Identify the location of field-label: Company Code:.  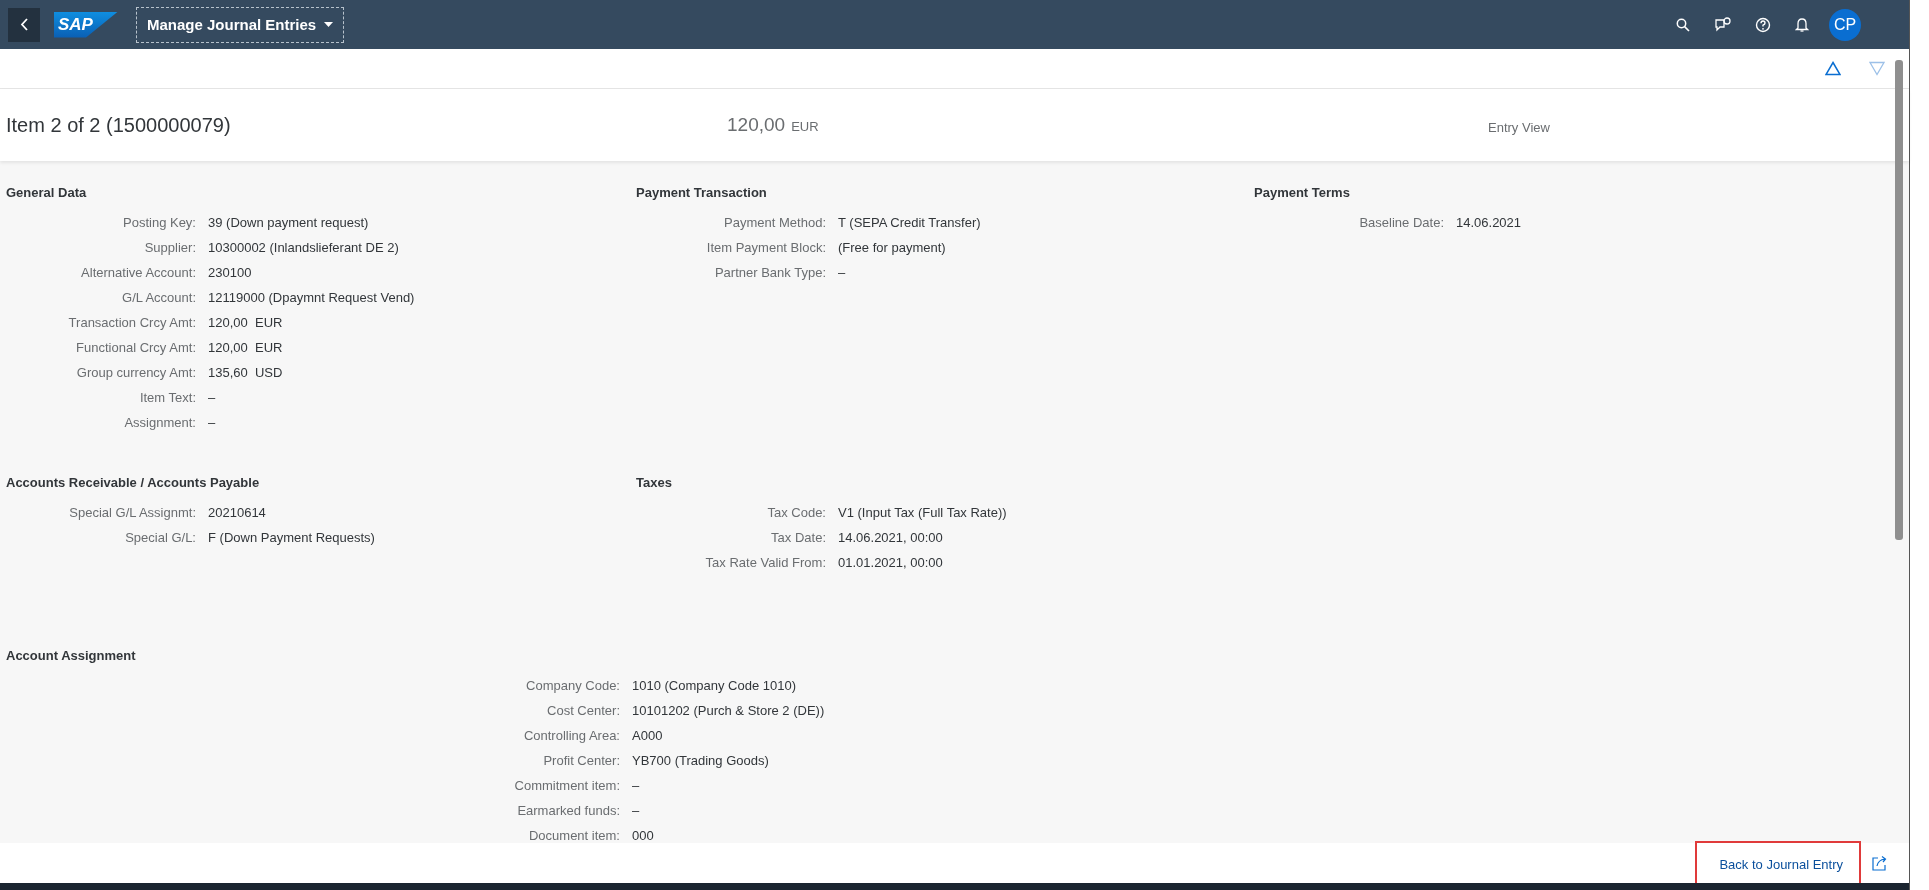
(572, 686).